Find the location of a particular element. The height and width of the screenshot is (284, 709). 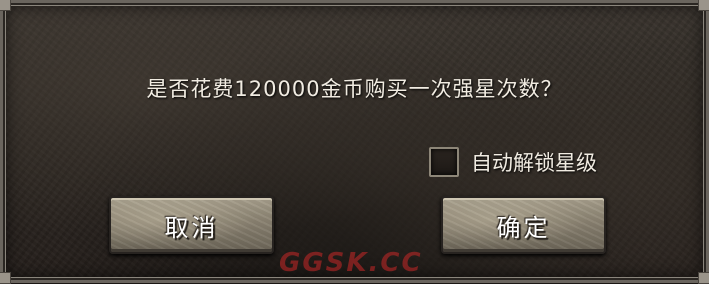

auto-unlock-label: 自动解锁星级 is located at coordinates (534, 163).